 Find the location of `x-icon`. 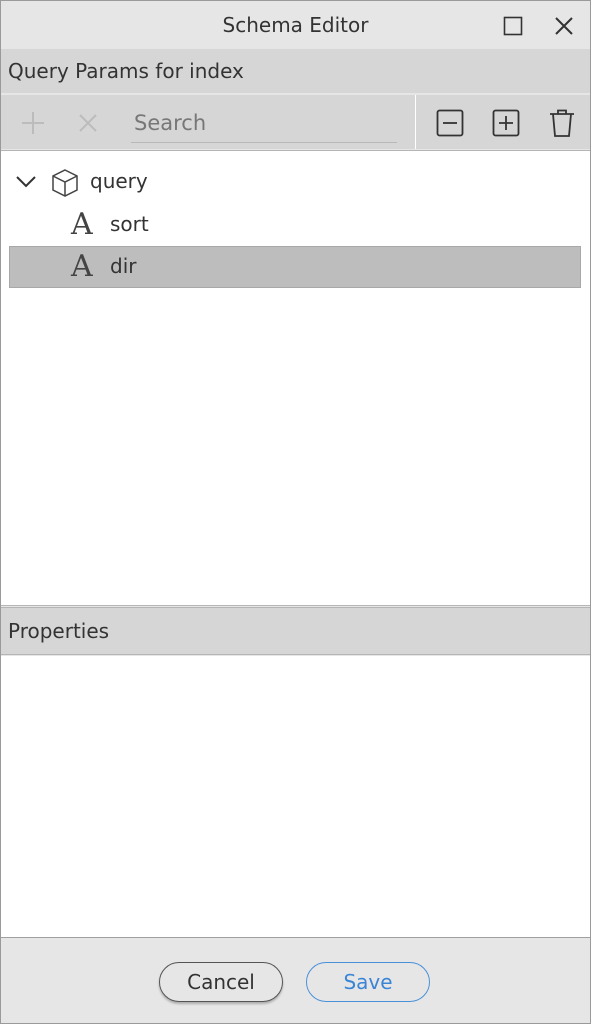

x-icon is located at coordinates (88, 123).